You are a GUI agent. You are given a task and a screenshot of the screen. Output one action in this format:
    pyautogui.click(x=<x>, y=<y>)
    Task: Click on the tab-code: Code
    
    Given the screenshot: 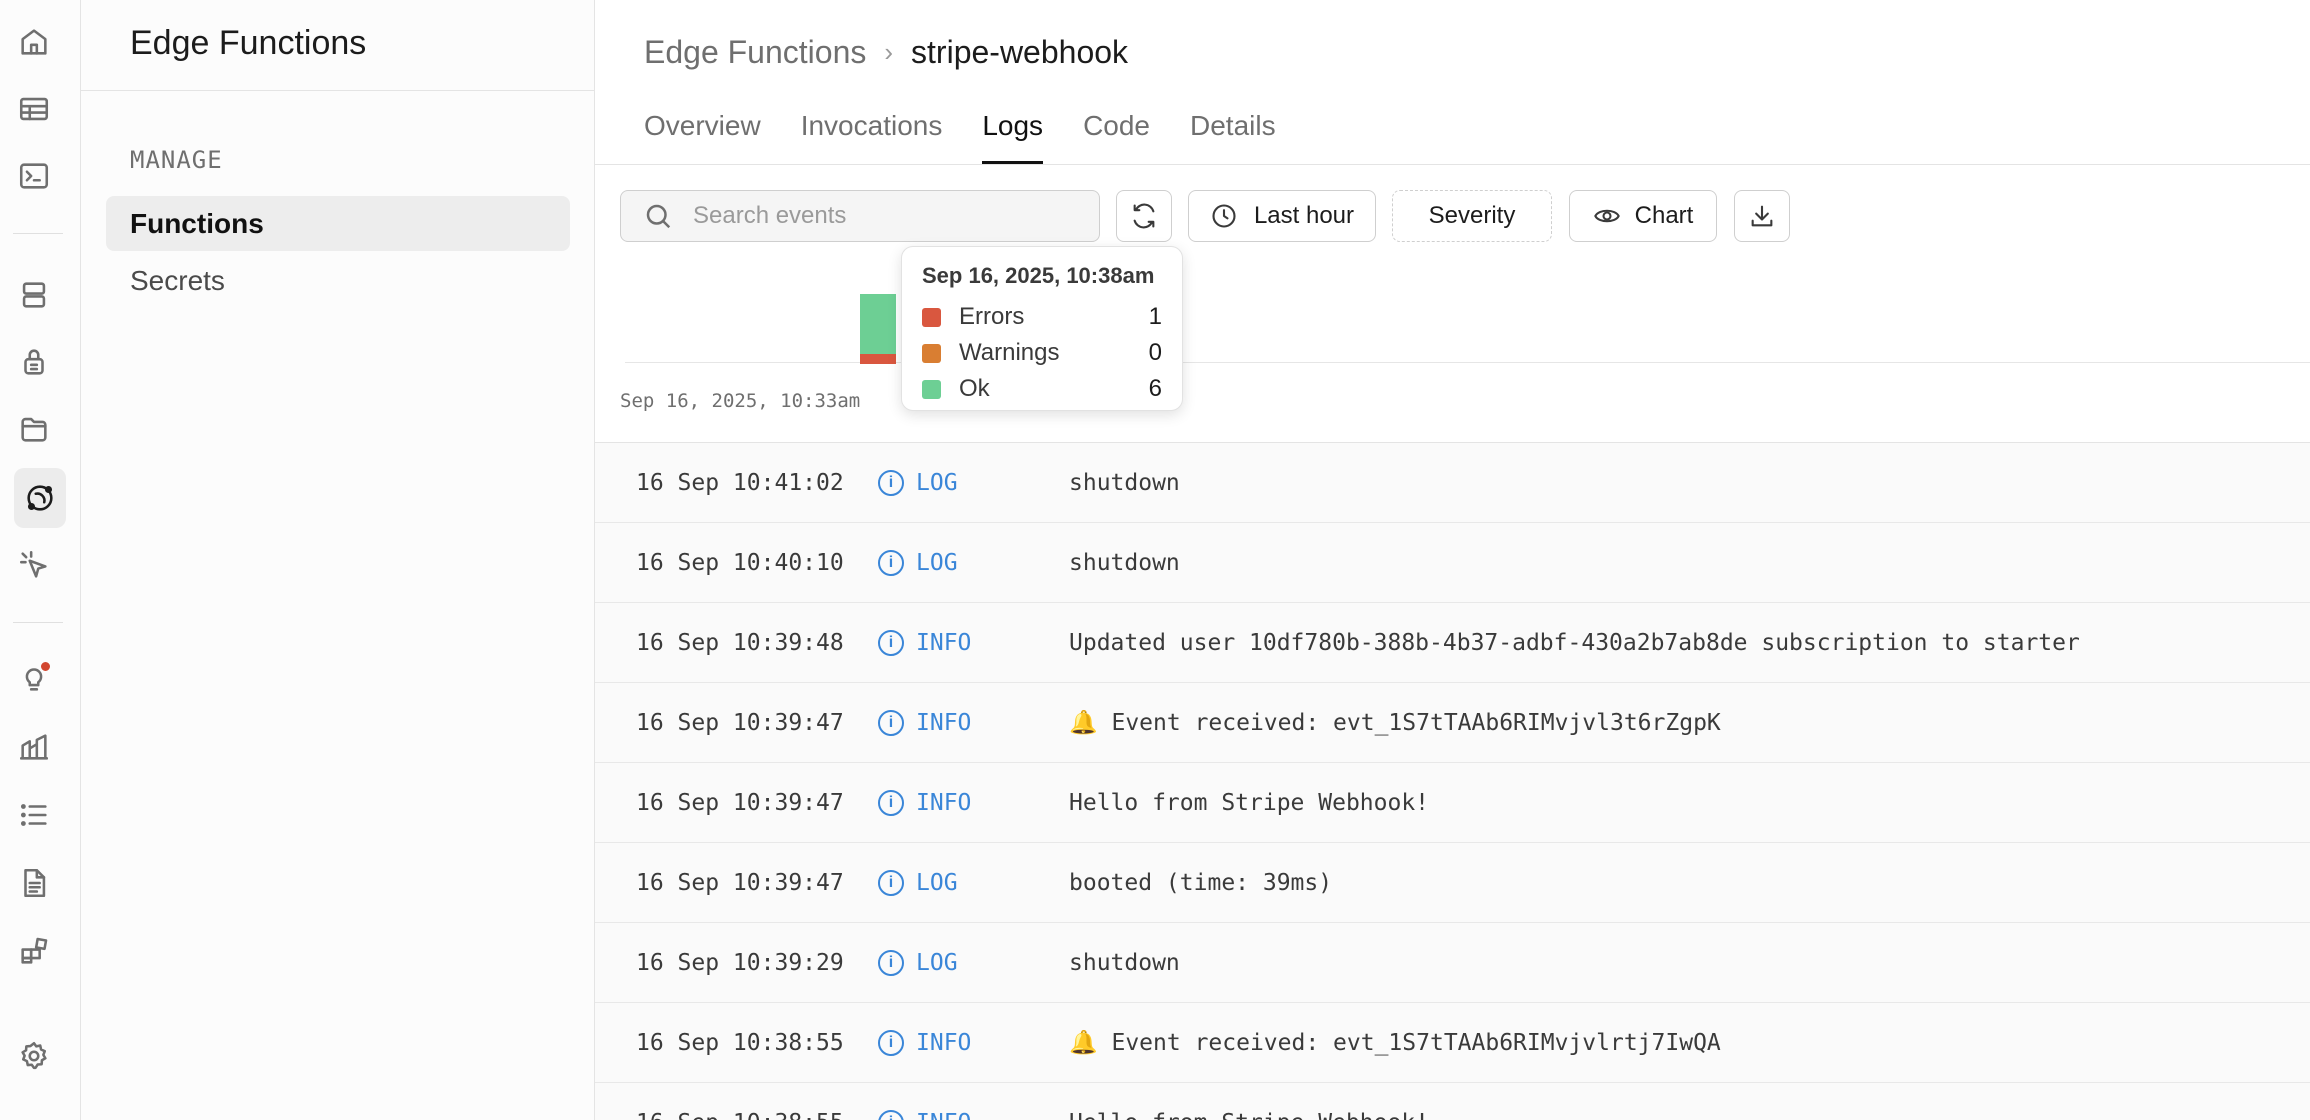 What is the action you would take?
    pyautogui.click(x=1116, y=137)
    